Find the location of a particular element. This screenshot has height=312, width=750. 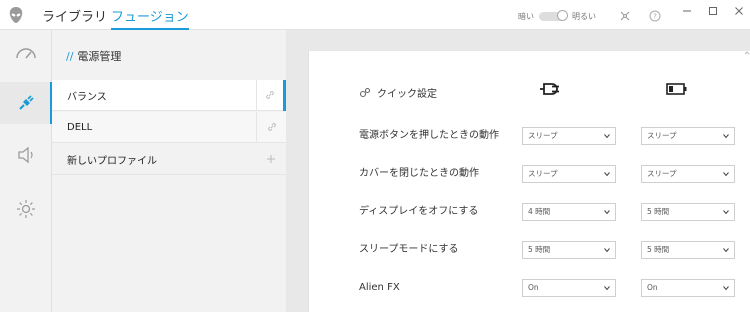

alien-logo-icon is located at coordinates (16, 15).